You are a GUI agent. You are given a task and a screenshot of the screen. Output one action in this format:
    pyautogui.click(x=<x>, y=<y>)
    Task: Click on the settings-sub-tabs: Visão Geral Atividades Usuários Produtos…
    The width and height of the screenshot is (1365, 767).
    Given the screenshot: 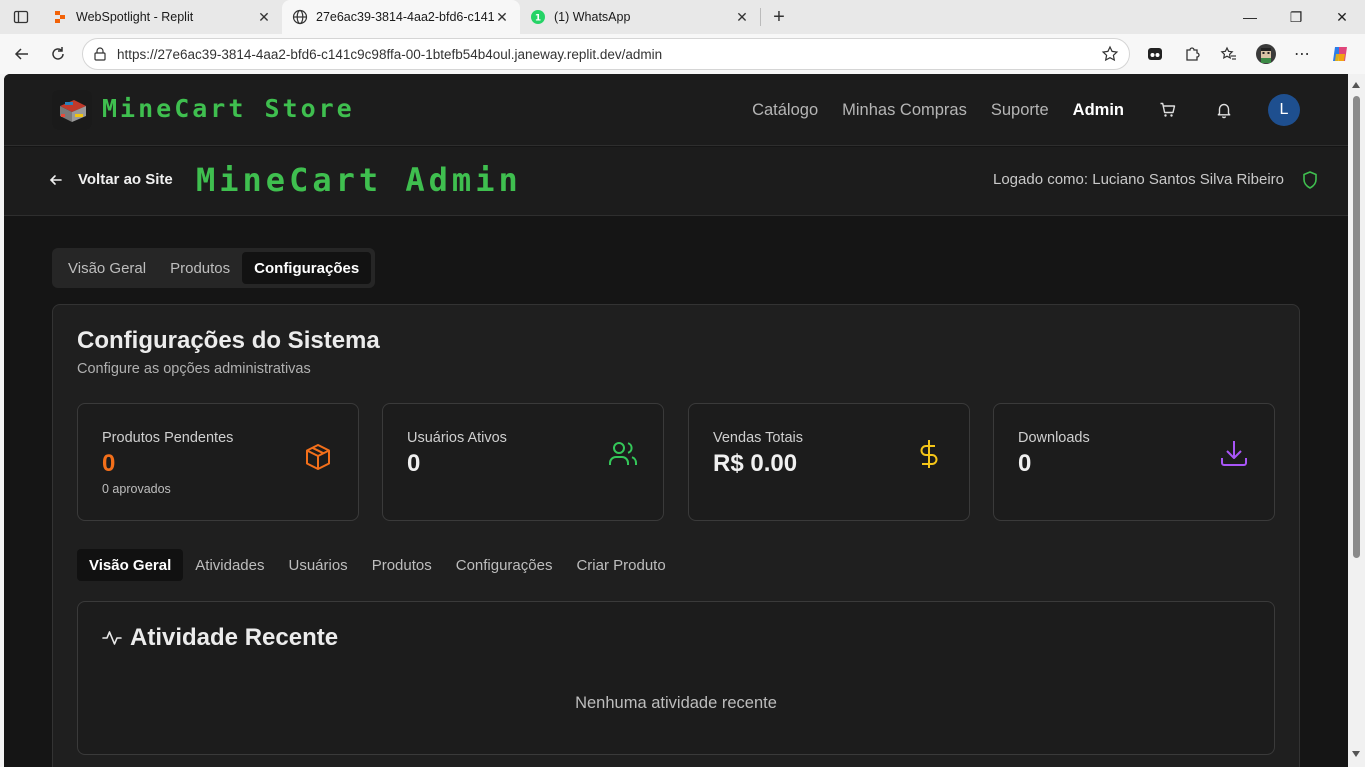 What is the action you would take?
    pyautogui.click(x=377, y=565)
    